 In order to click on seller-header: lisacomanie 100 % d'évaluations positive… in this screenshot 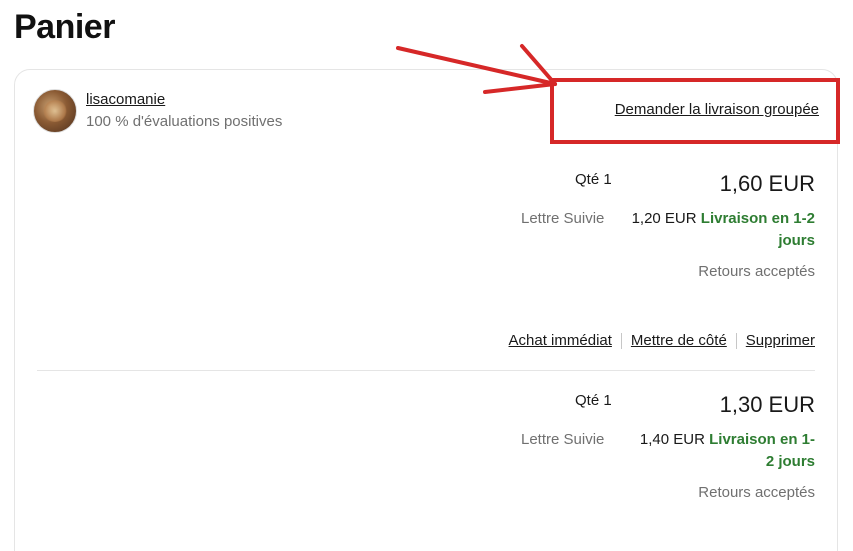, I will do `click(157, 111)`.